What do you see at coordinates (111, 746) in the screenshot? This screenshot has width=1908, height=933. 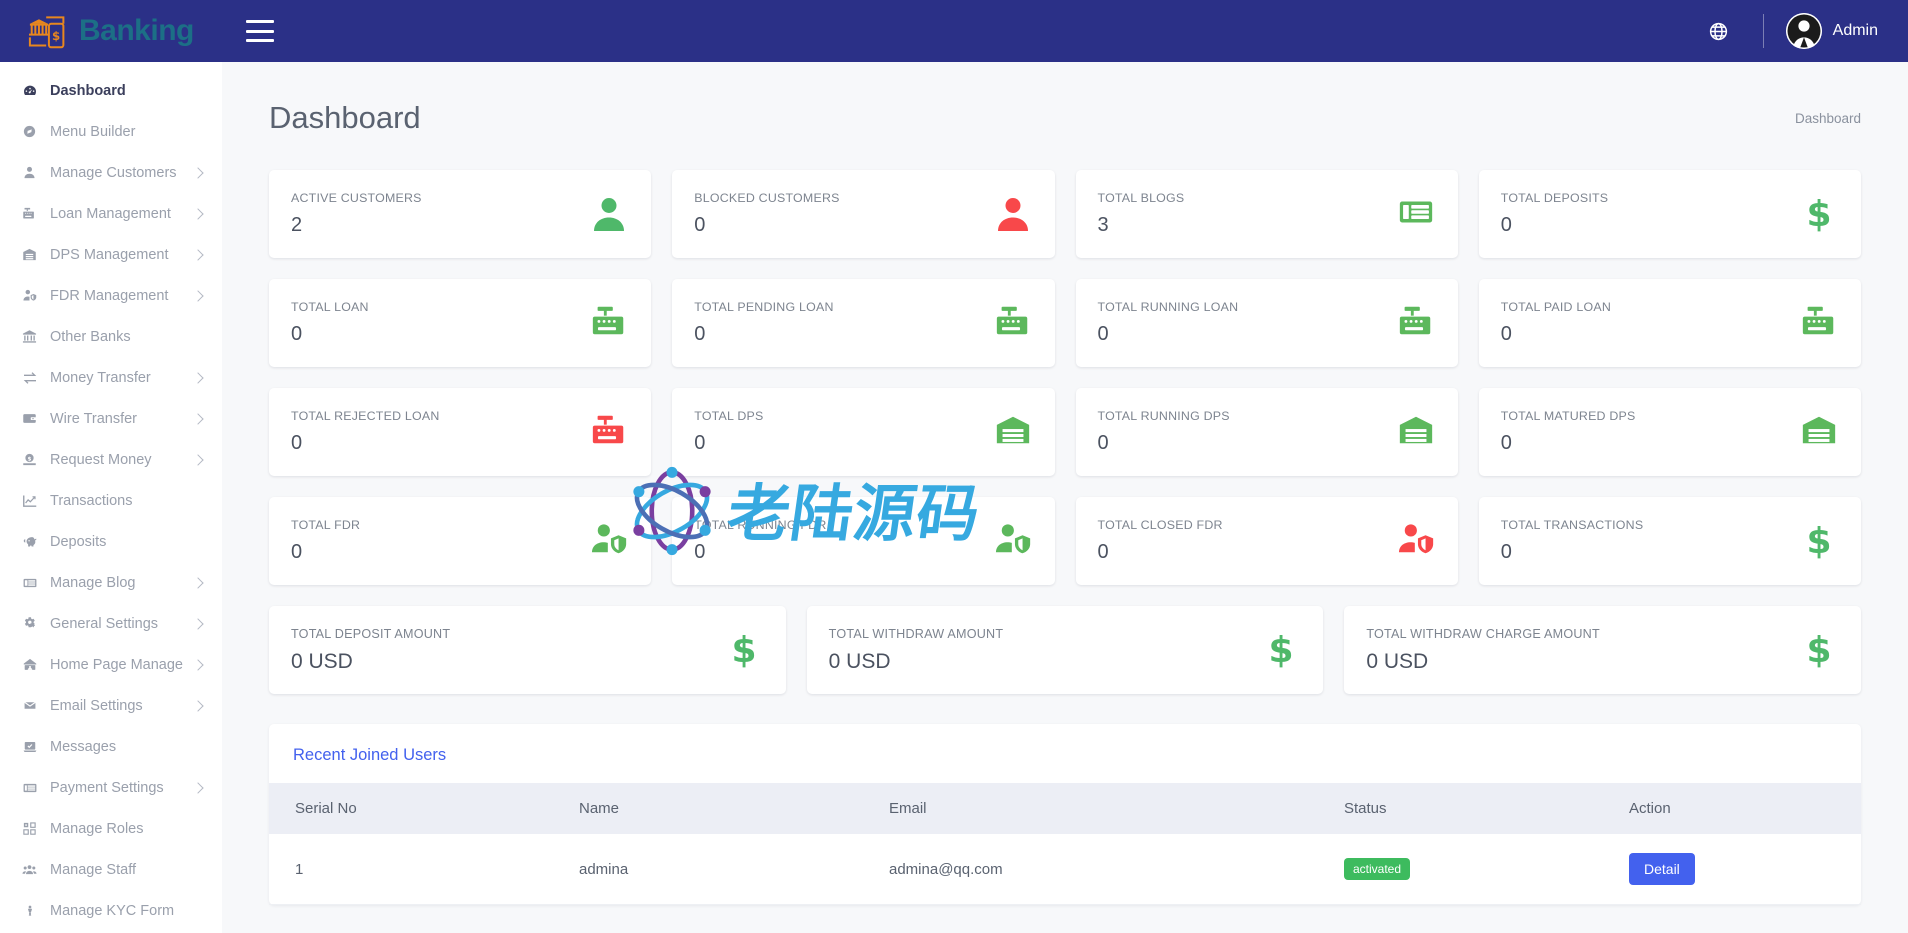 I see `sidebar-item-messages: Messages` at bounding box center [111, 746].